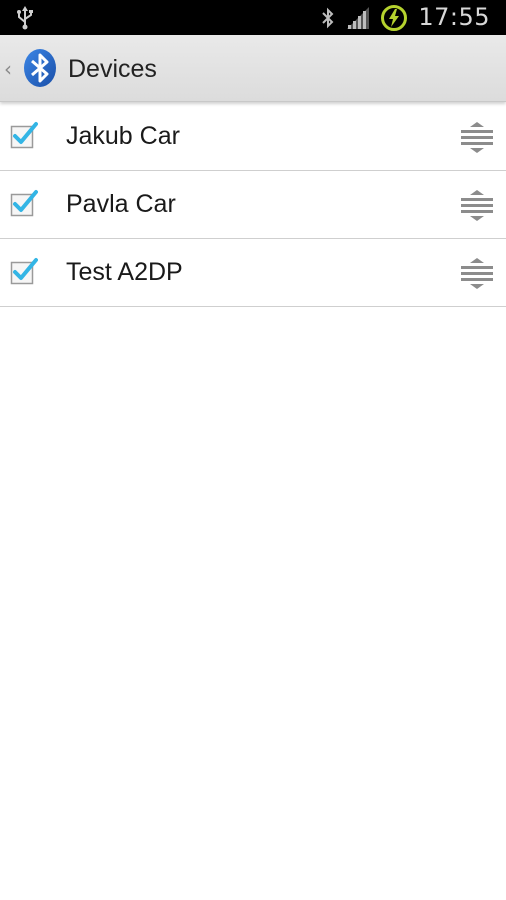 This screenshot has height=900, width=506. Describe the element at coordinates (454, 17) in the screenshot. I see `clock: 17:55` at that location.